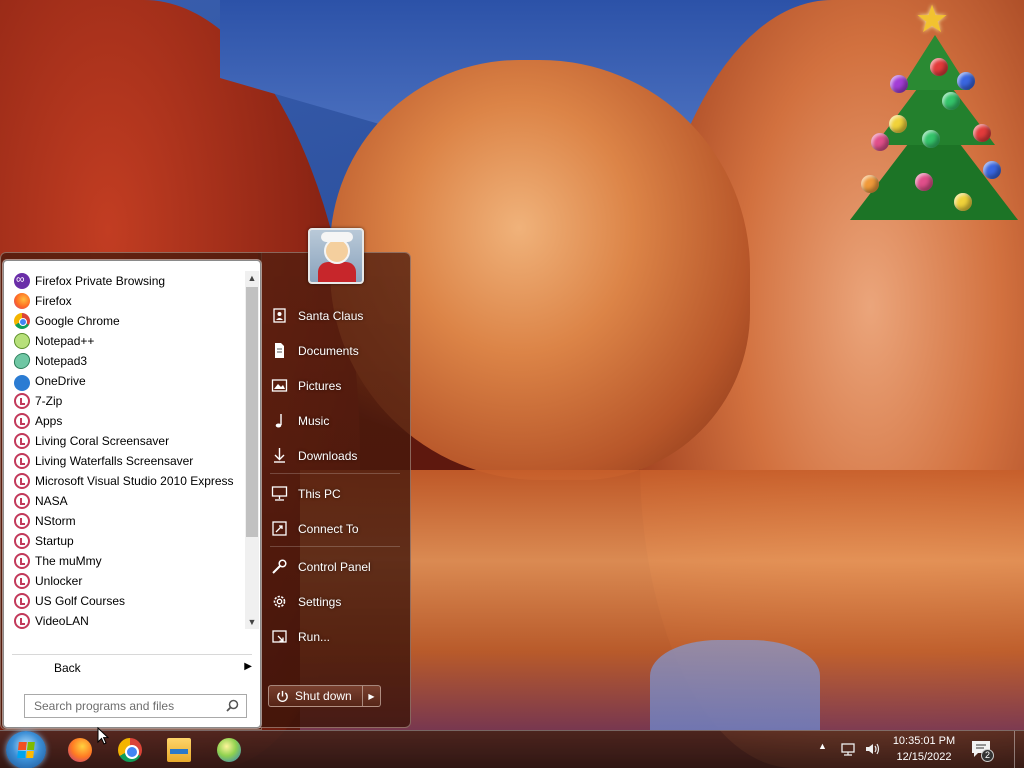 The image size is (1024, 768). What do you see at coordinates (22, 321) in the screenshot?
I see `chrome-icon` at bounding box center [22, 321].